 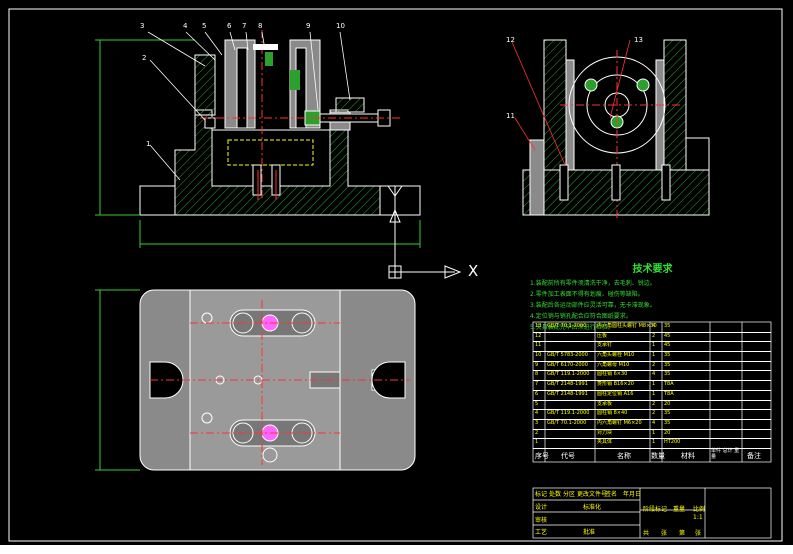 I want to click on callout-5: 5, so click(x=204, y=26).